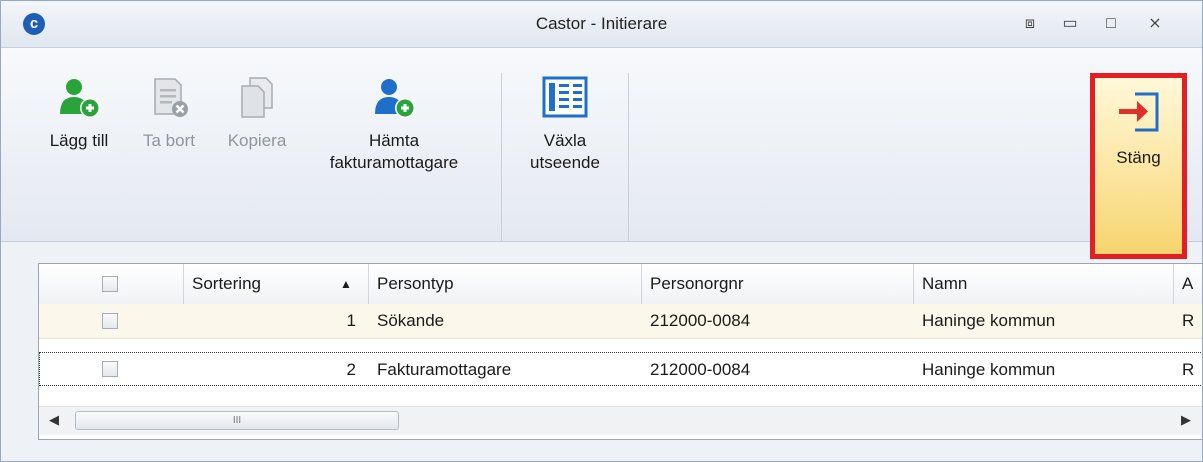  What do you see at coordinates (394, 125) in the screenshot?
I see `fetch-invoice-recipient-button: Hämta fakturamottagare` at bounding box center [394, 125].